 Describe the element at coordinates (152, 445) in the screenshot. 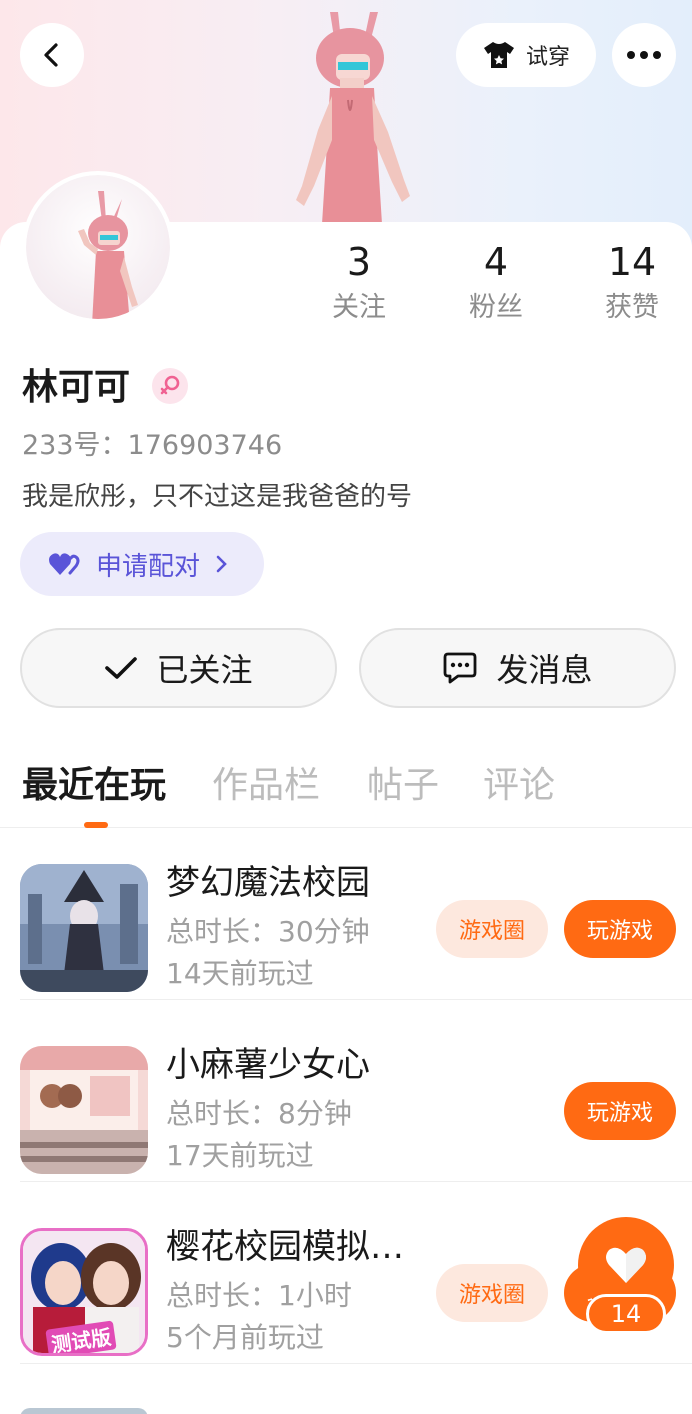

I see `user-id: 233号：176903746` at that location.